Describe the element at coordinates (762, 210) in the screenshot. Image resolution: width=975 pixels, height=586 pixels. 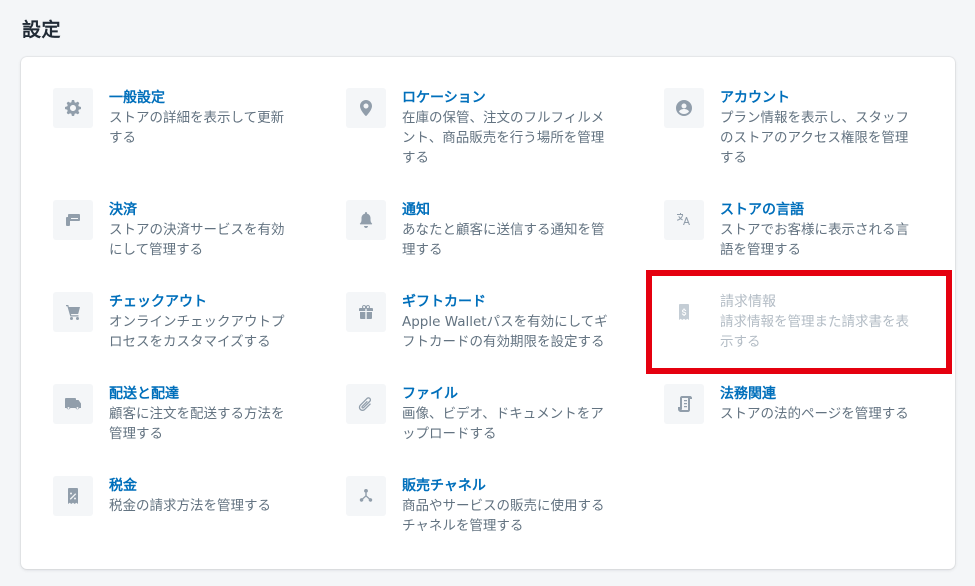
I see `settings-item-title: ストアの言語` at that location.